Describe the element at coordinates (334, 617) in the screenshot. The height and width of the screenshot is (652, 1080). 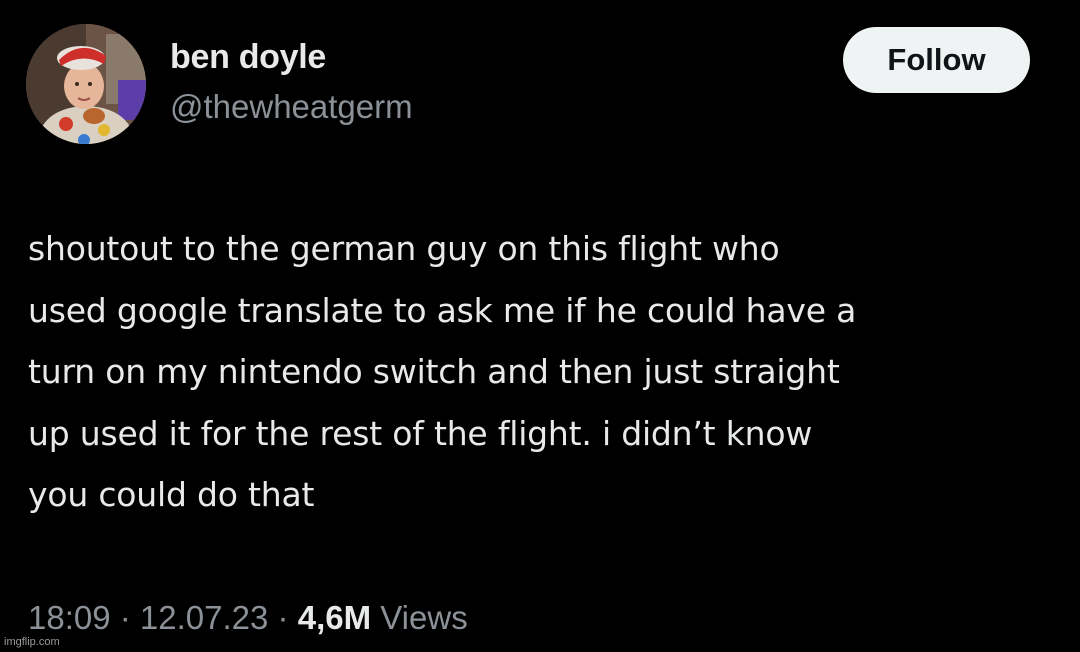
I see `views-count: 4,6M` at that location.